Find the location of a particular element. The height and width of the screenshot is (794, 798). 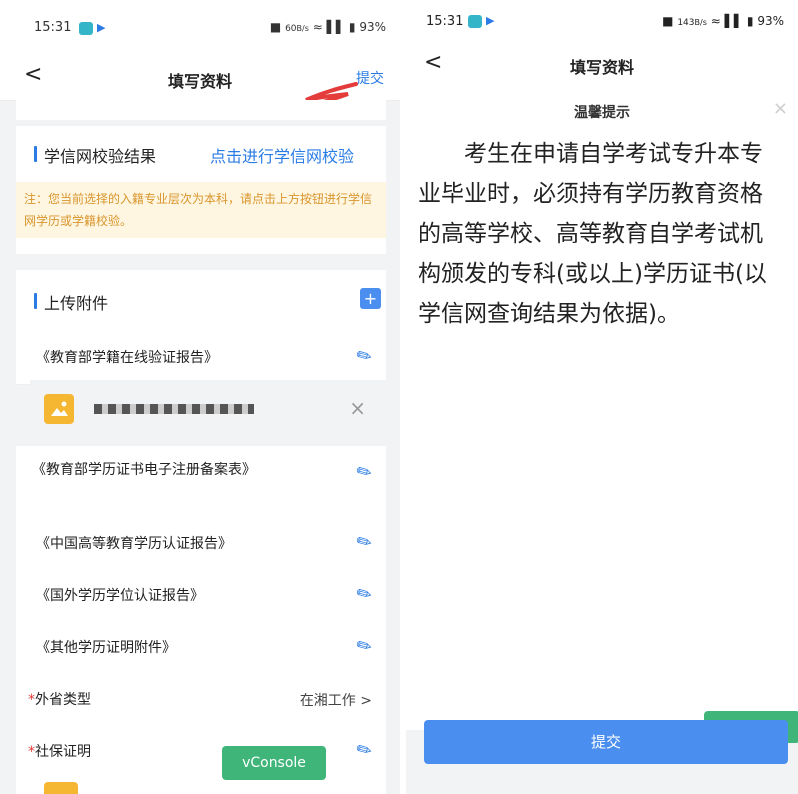

attachment-row: 《教育部学籍在线验证报告》 ✎ is located at coordinates (201, 358).